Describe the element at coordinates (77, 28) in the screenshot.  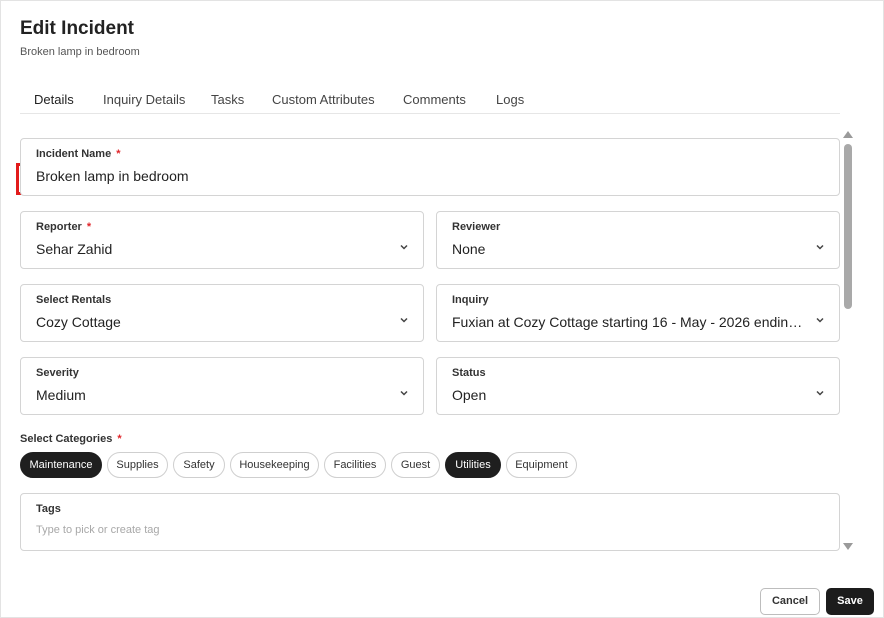
I see `page-title: Edit Incident` at that location.